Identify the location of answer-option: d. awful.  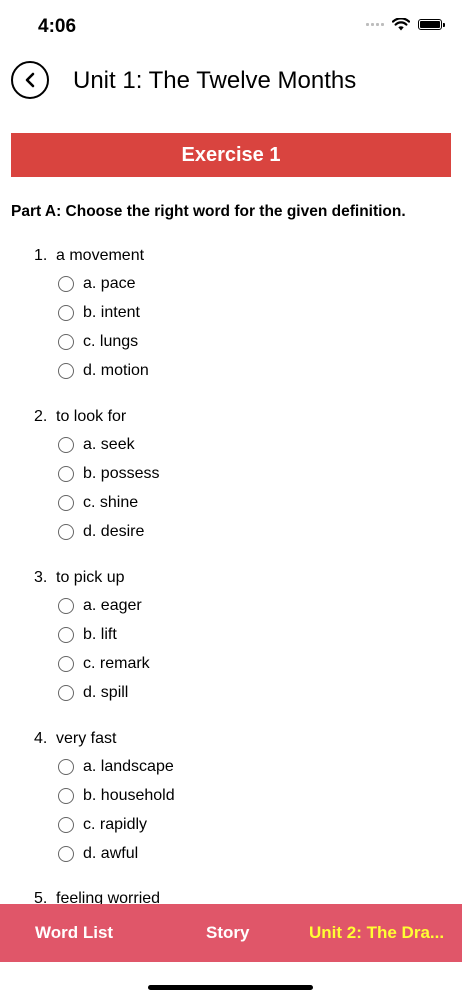
(246, 853).